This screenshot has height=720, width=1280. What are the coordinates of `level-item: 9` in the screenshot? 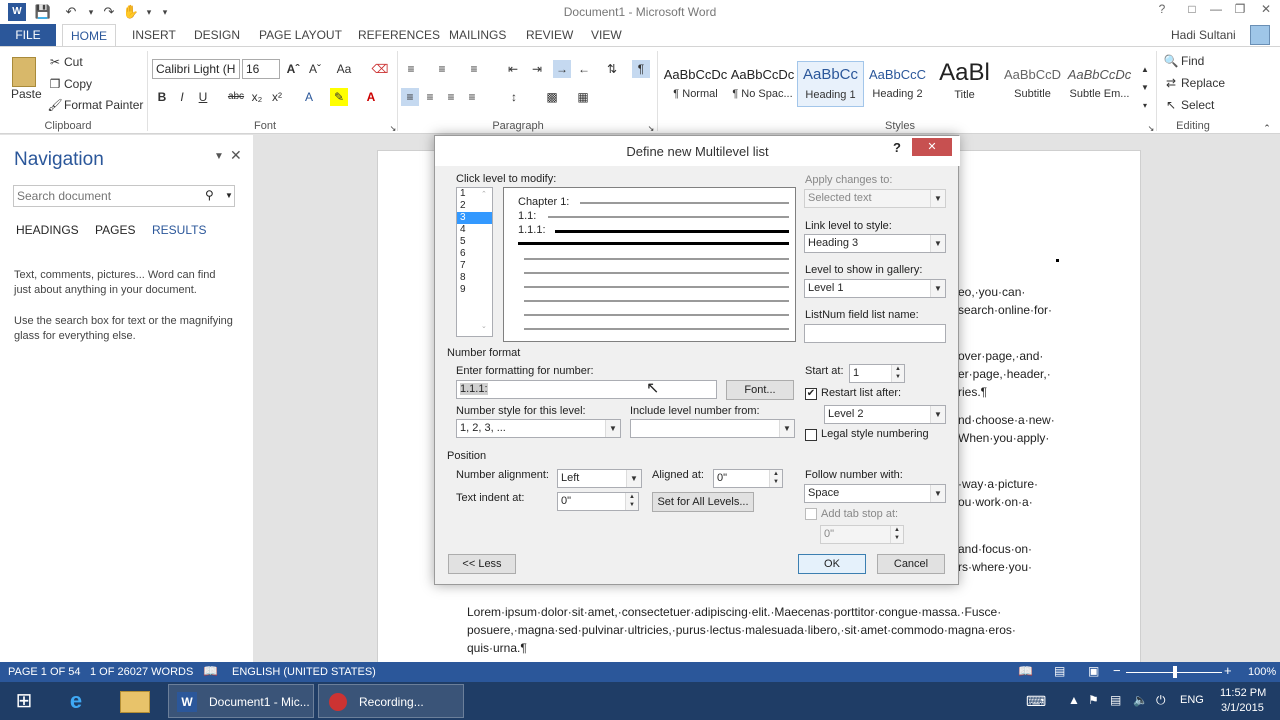 It's located at (474, 290).